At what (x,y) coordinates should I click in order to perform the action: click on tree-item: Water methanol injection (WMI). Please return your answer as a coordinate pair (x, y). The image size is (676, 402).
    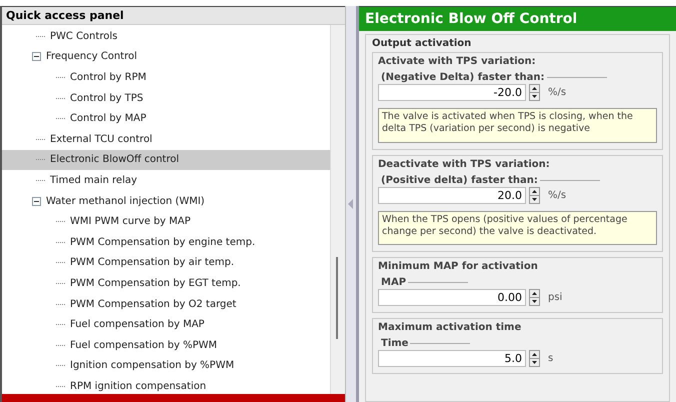
    Looking at the image, I should click on (166, 201).